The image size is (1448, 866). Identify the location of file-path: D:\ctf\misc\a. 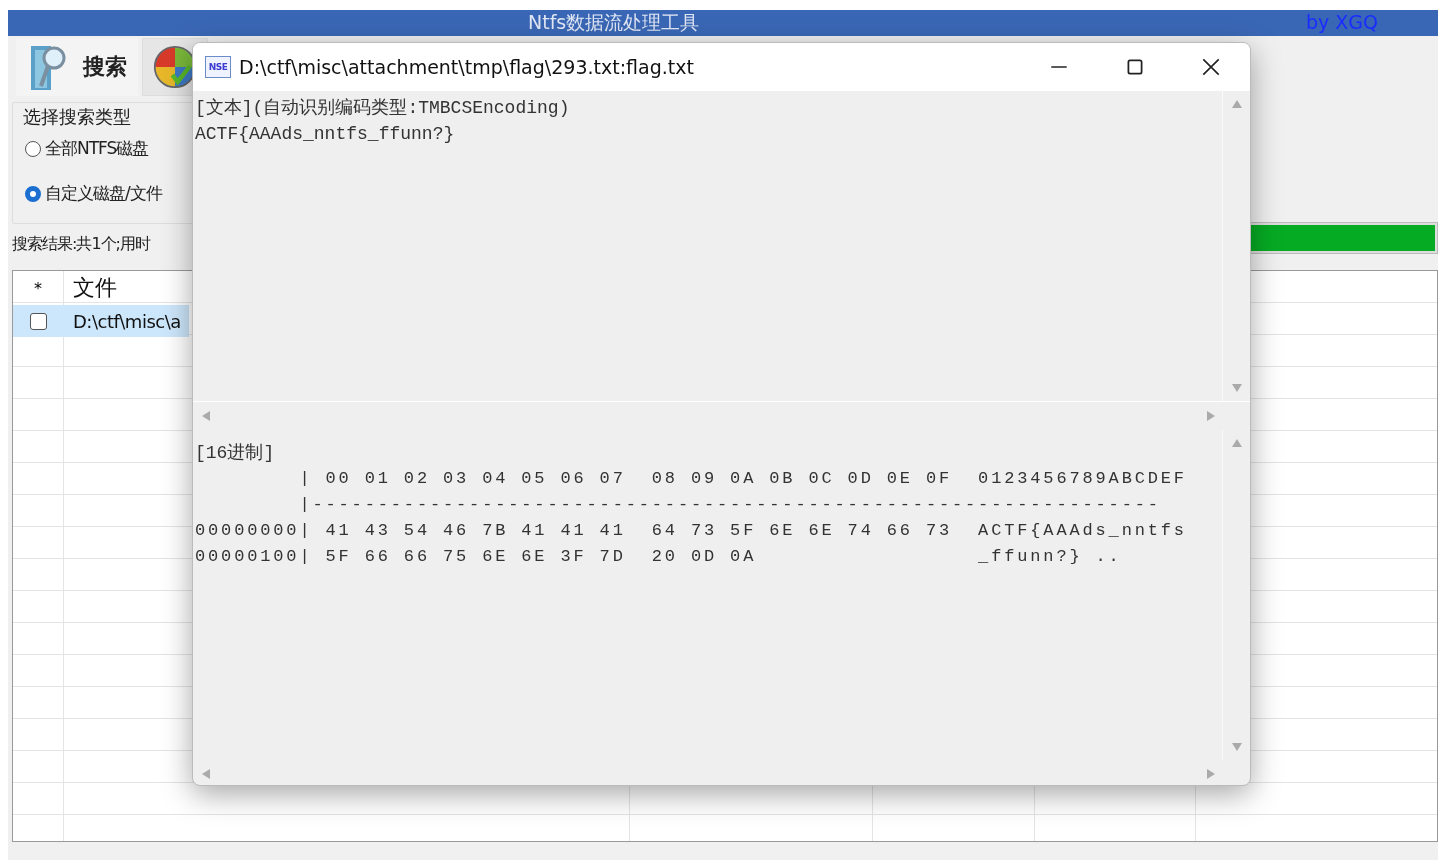
(126, 321).